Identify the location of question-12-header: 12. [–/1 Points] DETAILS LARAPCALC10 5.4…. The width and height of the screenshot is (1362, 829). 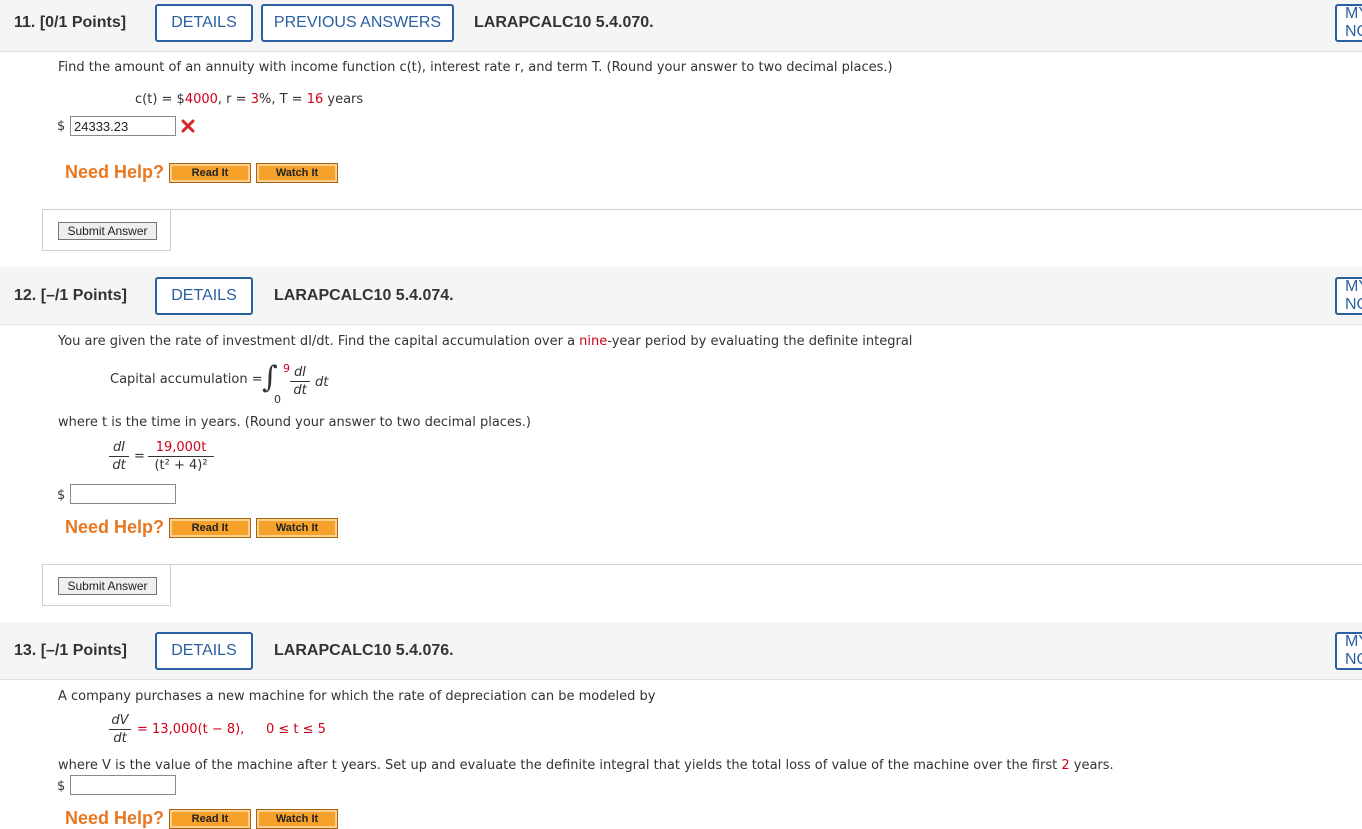
(681, 296).